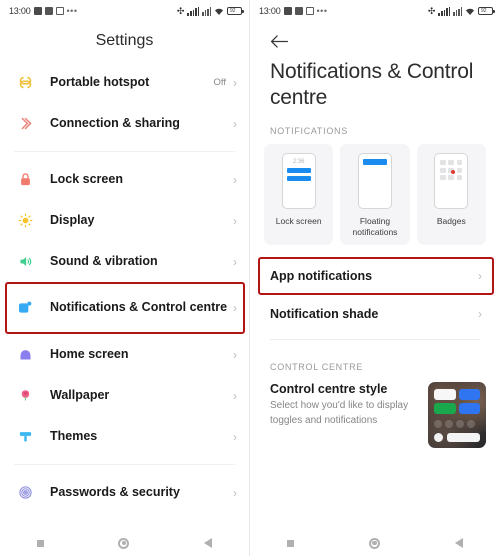 Image resolution: width=500 pixels, height=556 pixels. I want to click on card-label: Lock screen, so click(298, 221).